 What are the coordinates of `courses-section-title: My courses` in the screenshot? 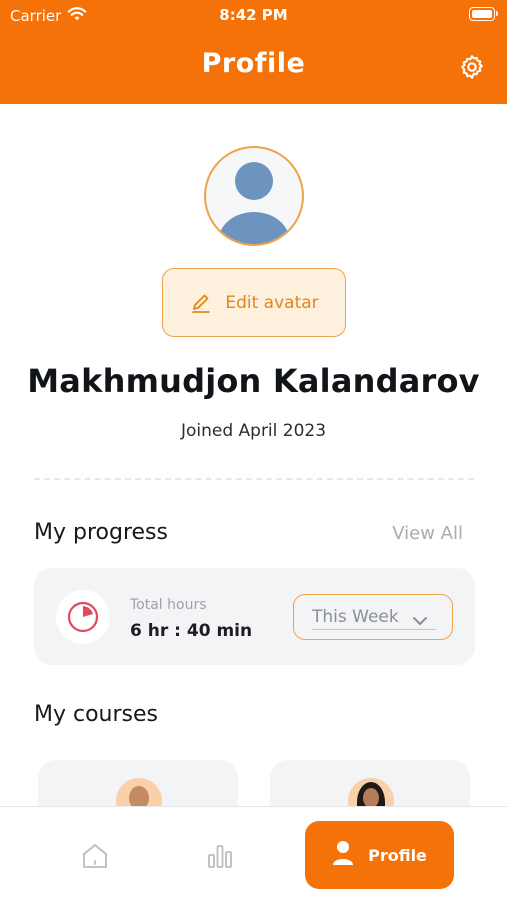 It's located at (96, 714).